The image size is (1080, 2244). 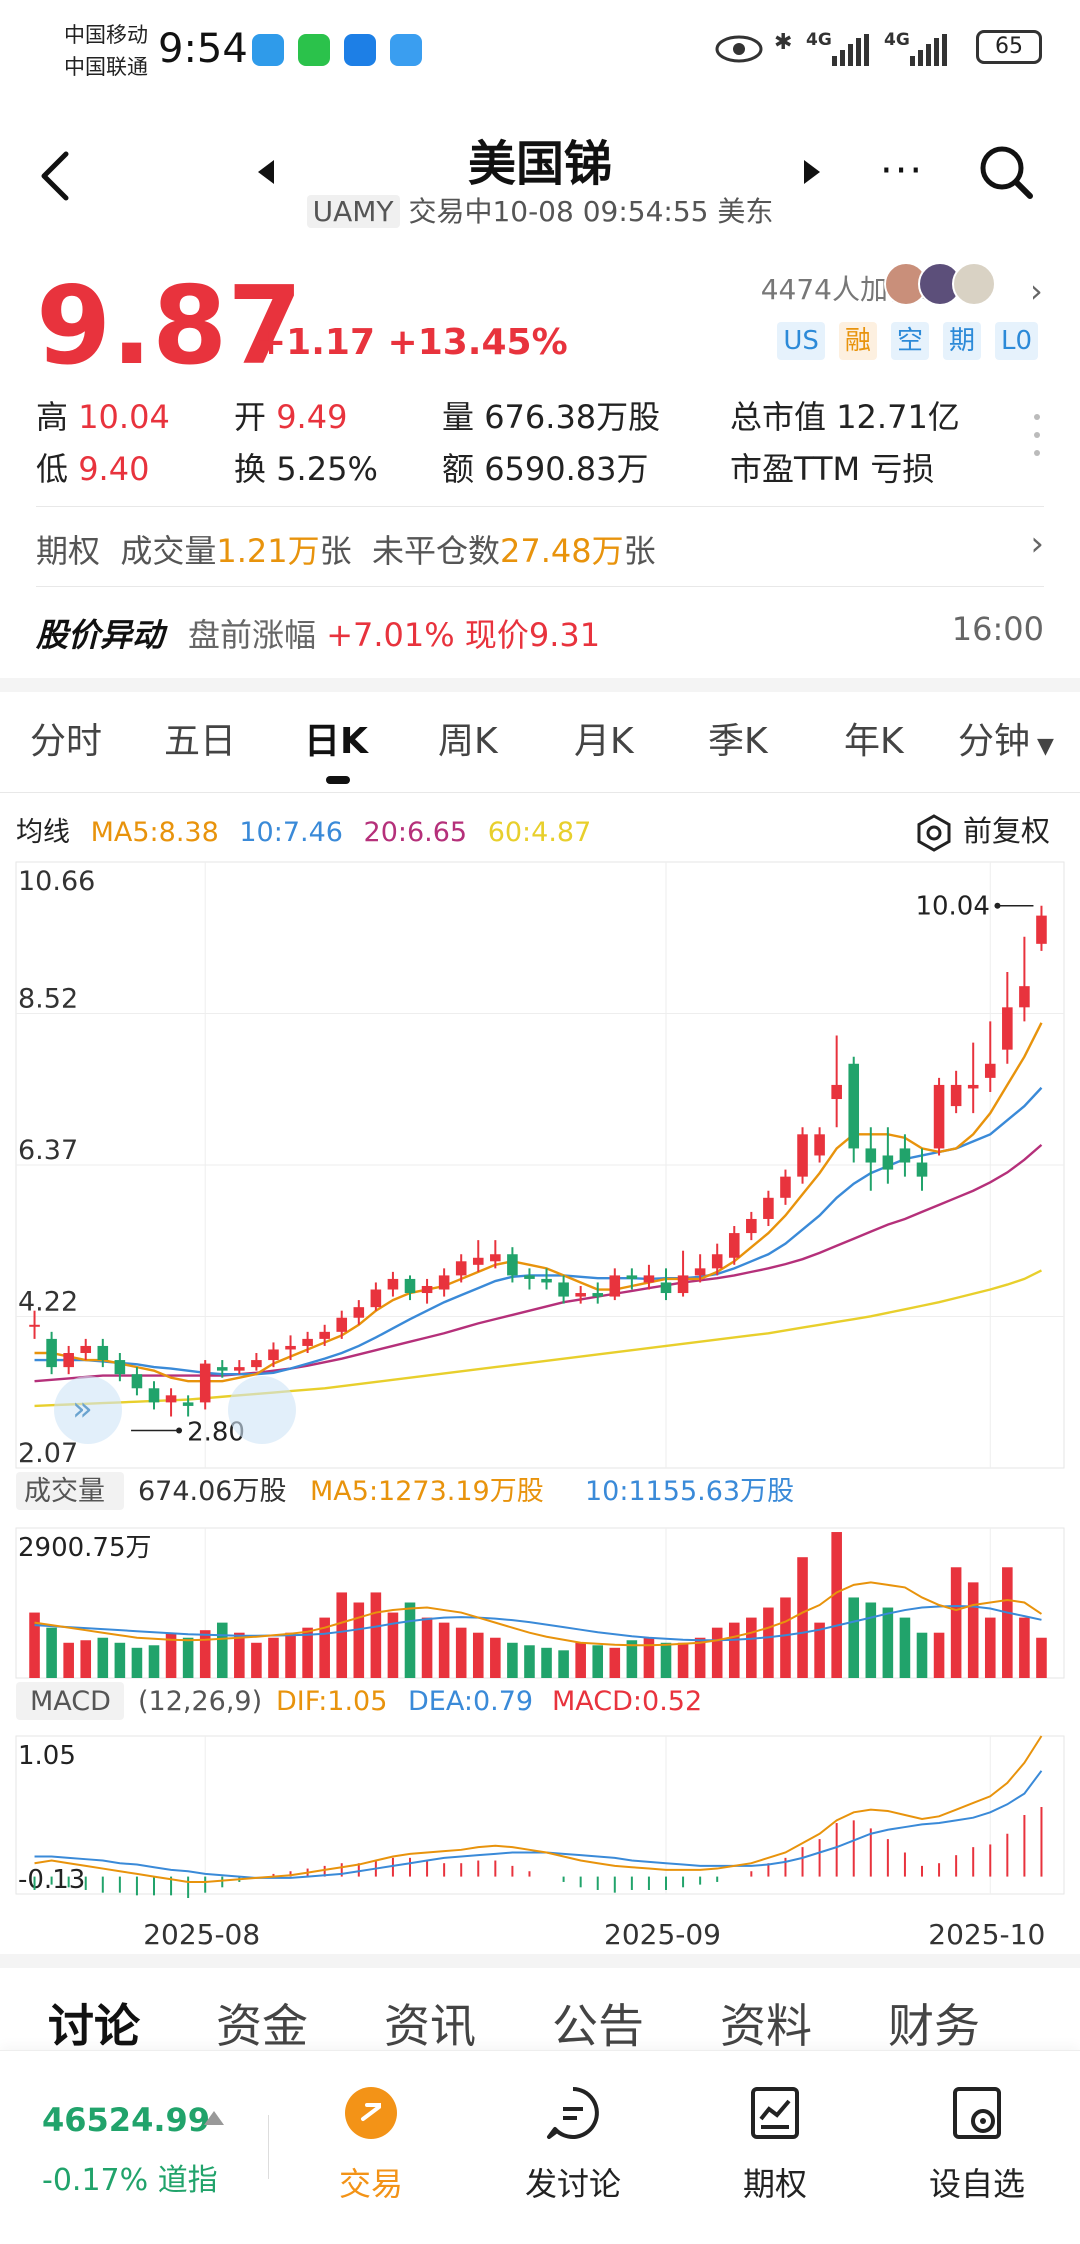 I want to click on tab-intraday: 分时, so click(x=66, y=738).